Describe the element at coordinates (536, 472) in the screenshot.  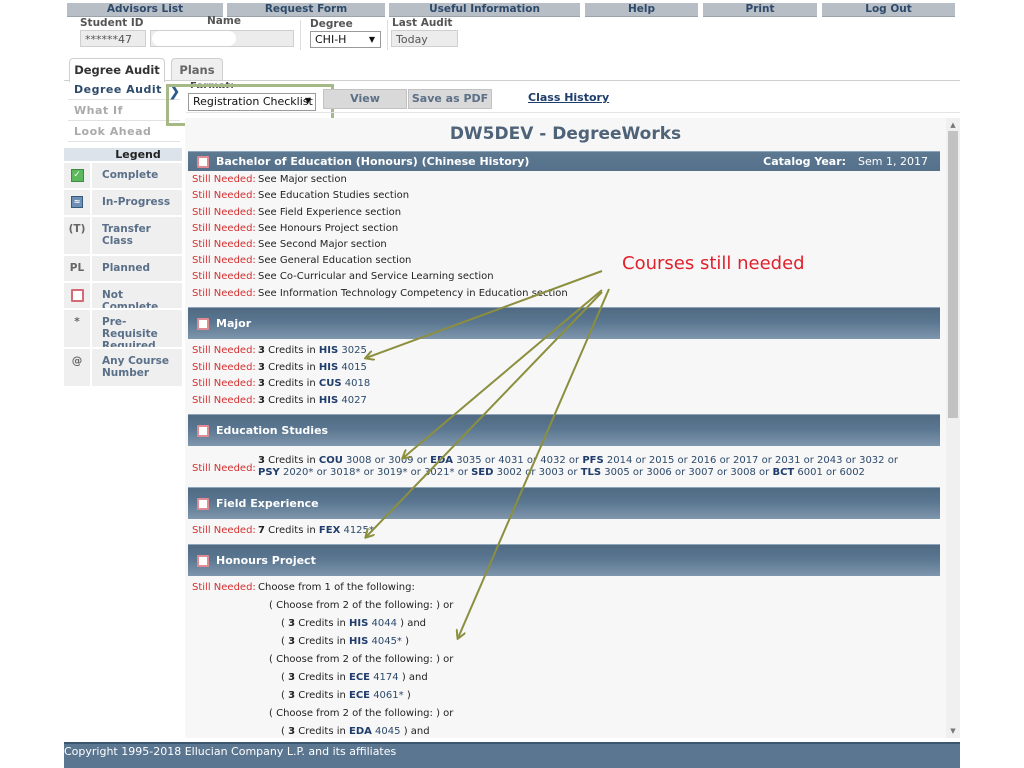
I see `course-number-list: 3002 or 3003 or` at that location.